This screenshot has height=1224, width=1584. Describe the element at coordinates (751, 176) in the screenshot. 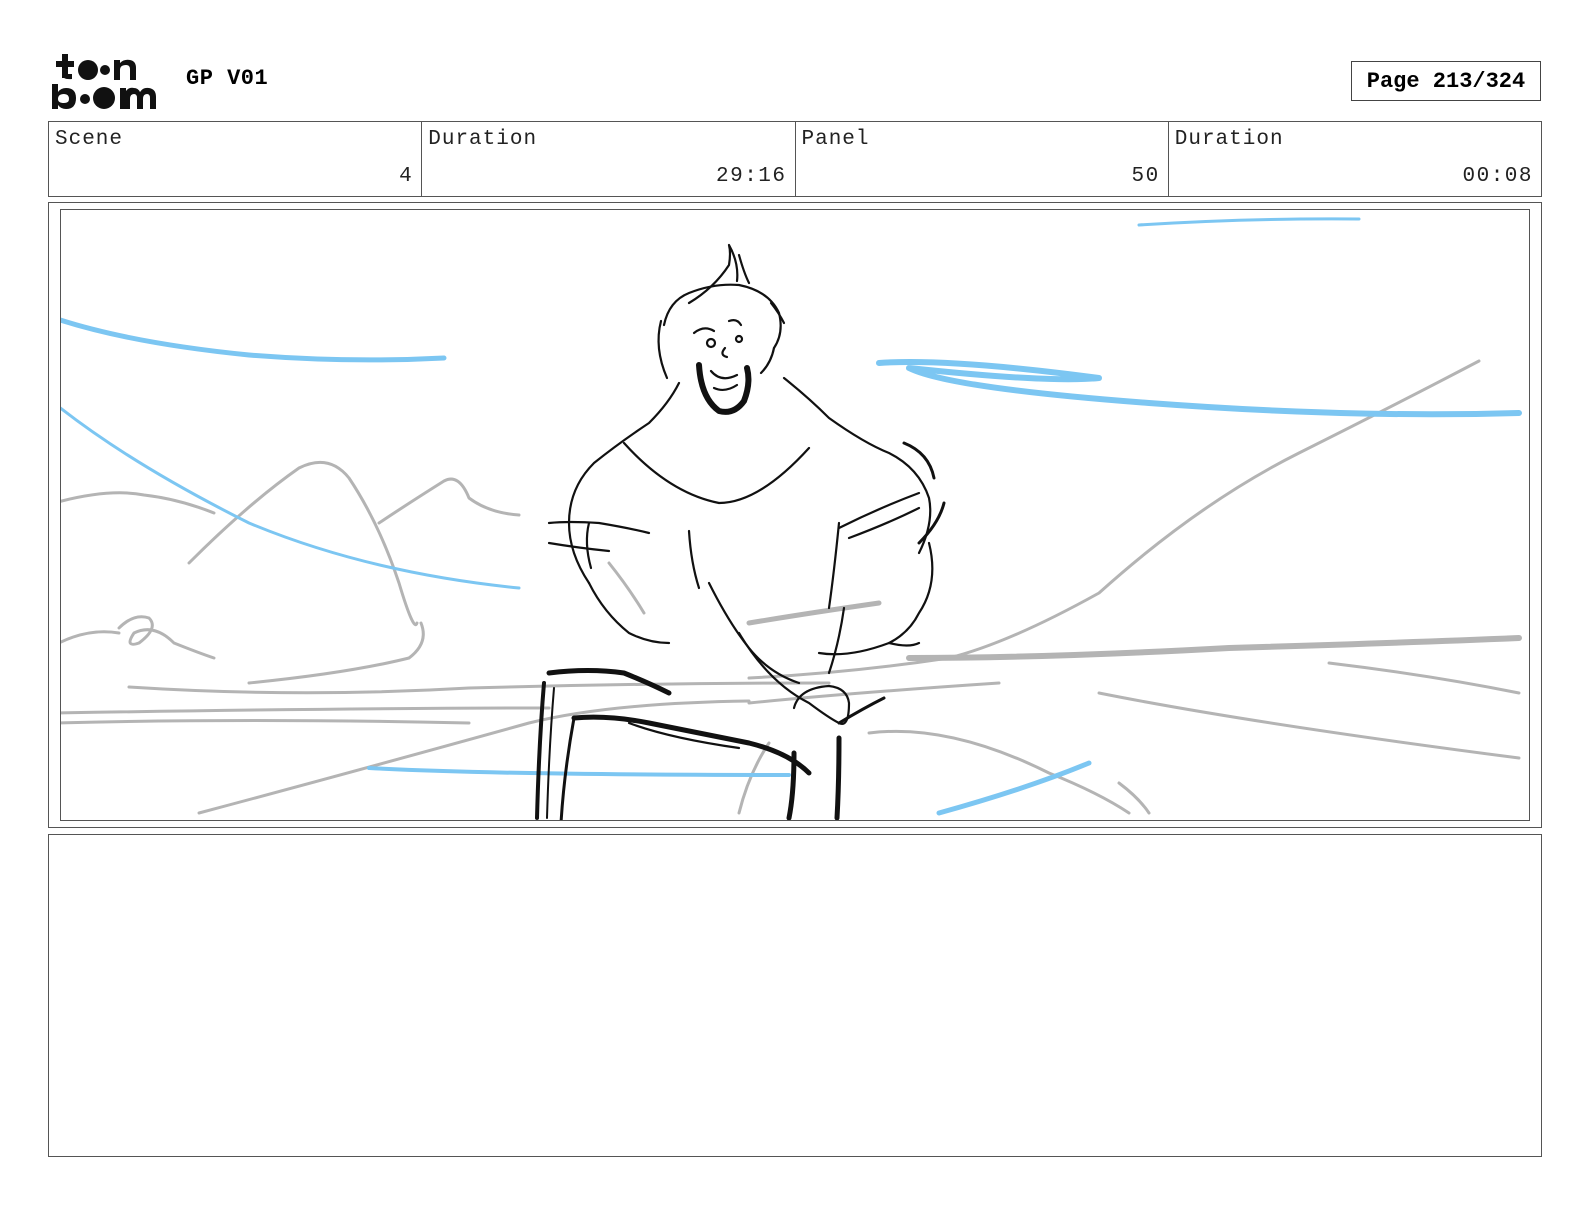

I see `scene-duration-value: 29:16` at that location.